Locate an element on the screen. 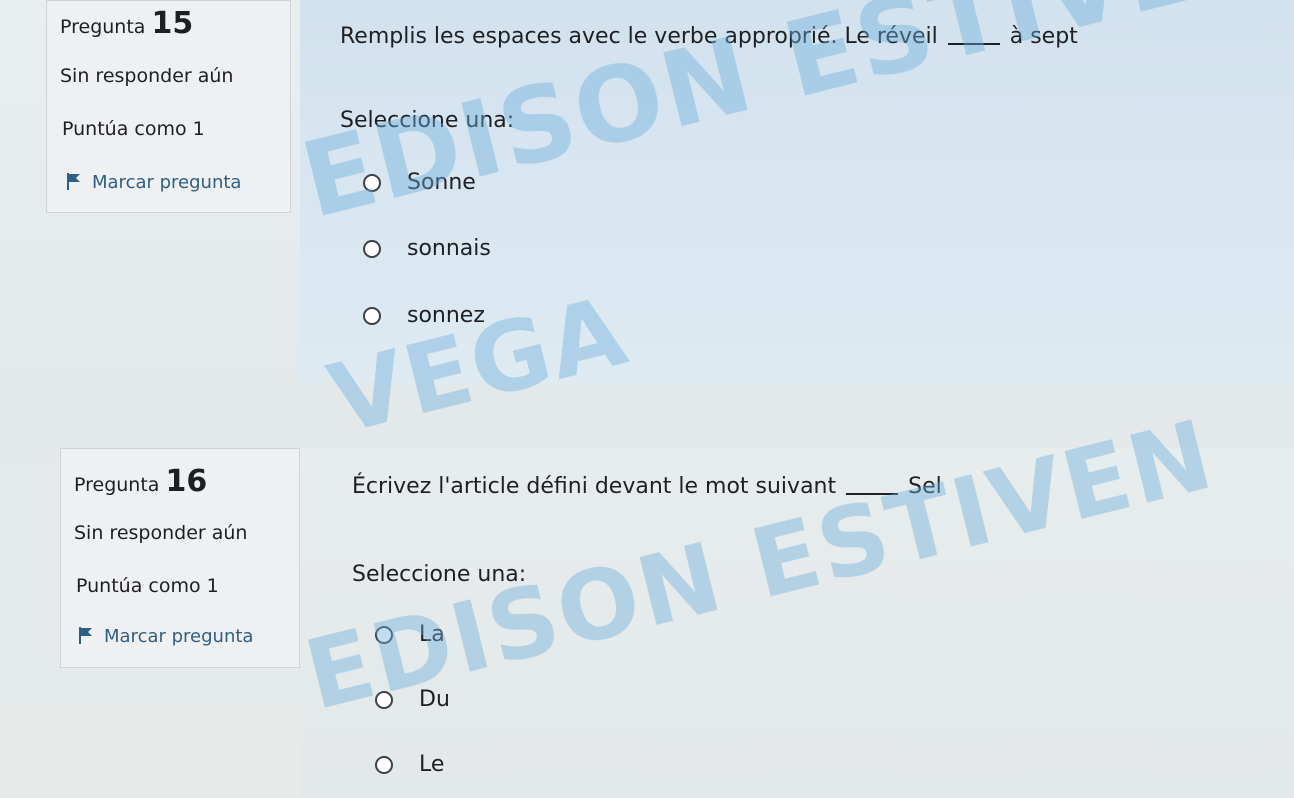 The width and height of the screenshot is (1294, 798). question-15-option-2: sonnais is located at coordinates (427, 248).